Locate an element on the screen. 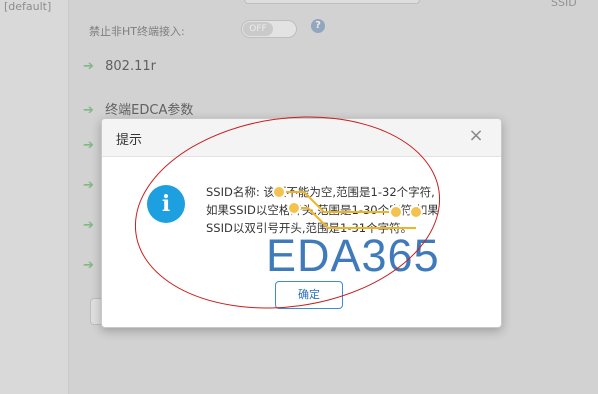 The image size is (598, 394). dialog-header: 提示 × is located at coordinates (301, 138).